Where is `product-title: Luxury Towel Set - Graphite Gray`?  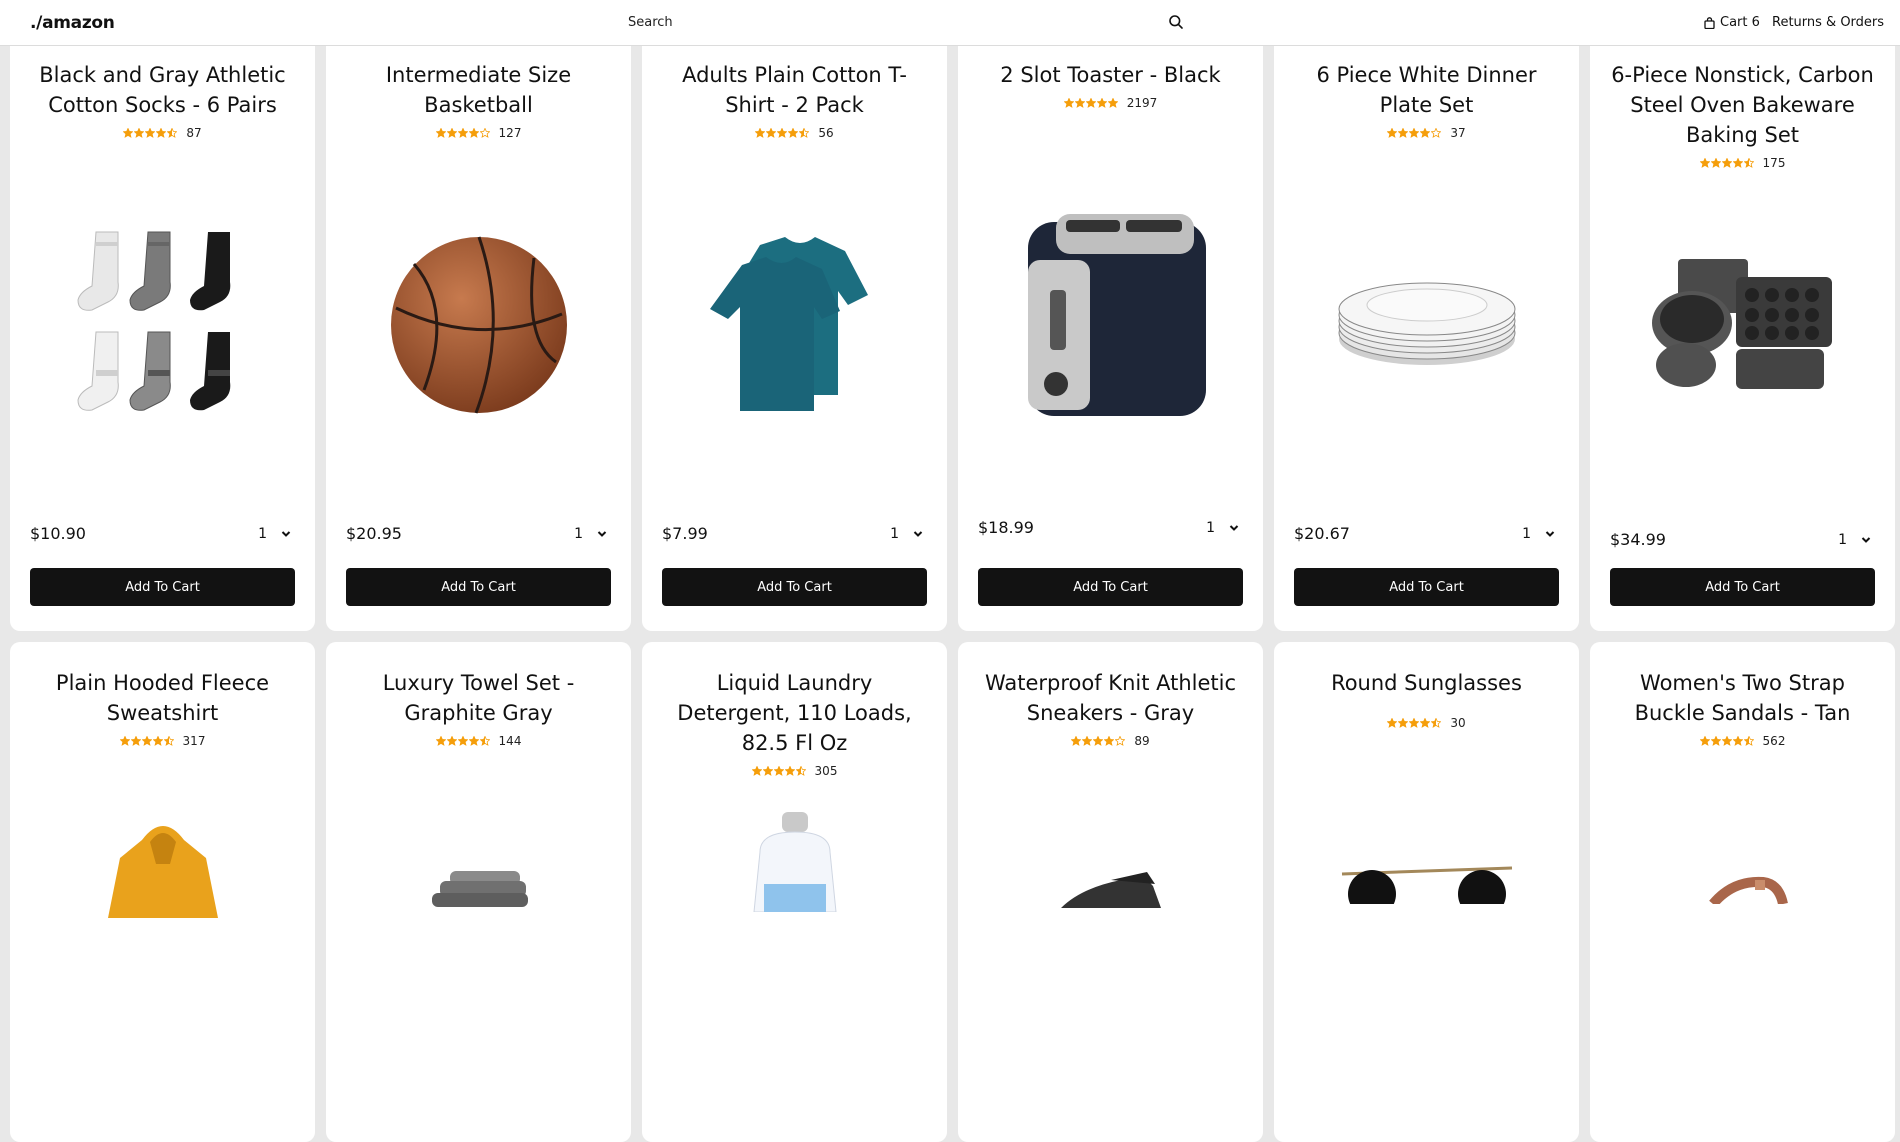
product-title: Luxury Towel Set - Graphite Gray is located at coordinates (478, 698).